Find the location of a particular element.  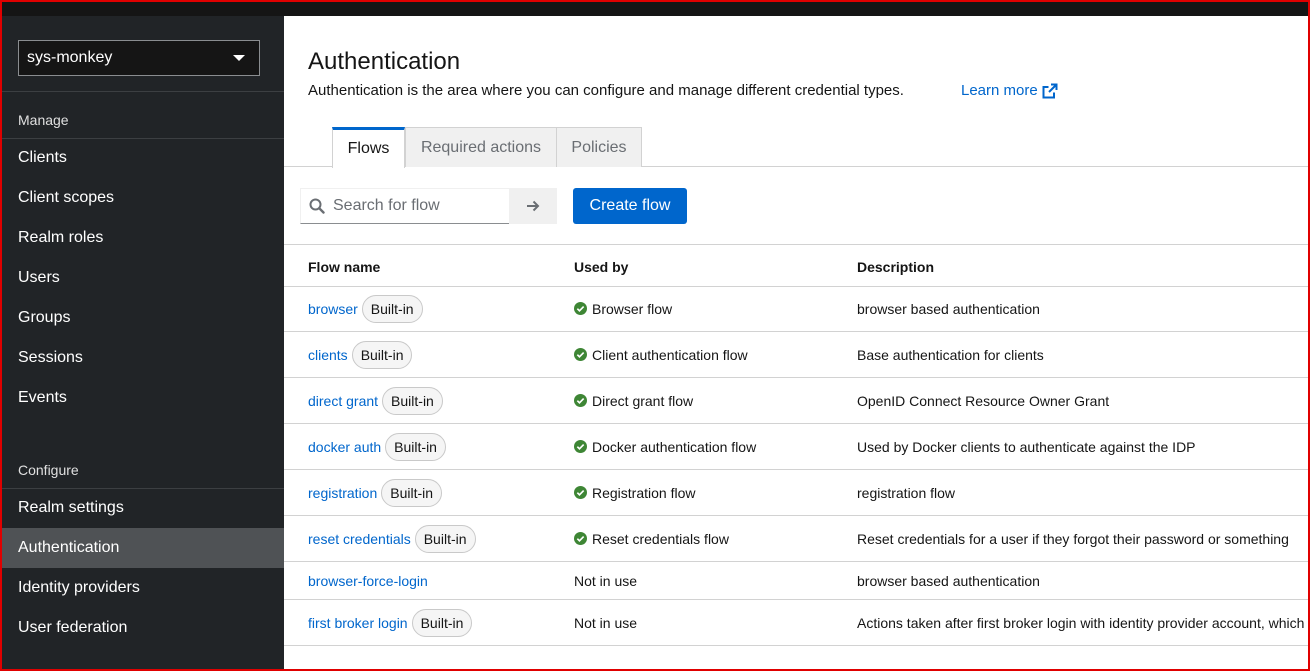

sidebar-item-label: Realm roles is located at coordinates (61, 237).